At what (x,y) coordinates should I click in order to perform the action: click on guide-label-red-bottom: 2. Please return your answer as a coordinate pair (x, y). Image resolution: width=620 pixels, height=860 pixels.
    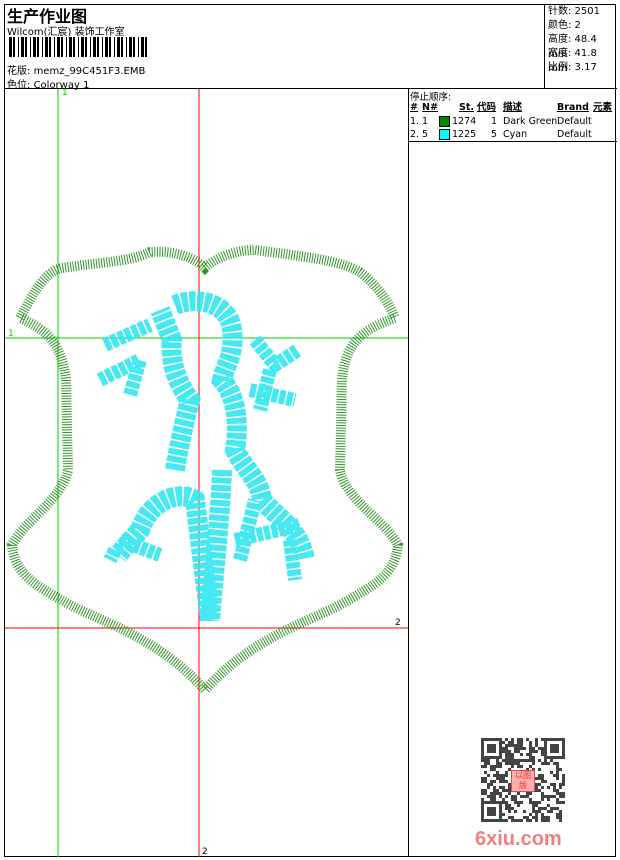
    Looking at the image, I should click on (205, 852).